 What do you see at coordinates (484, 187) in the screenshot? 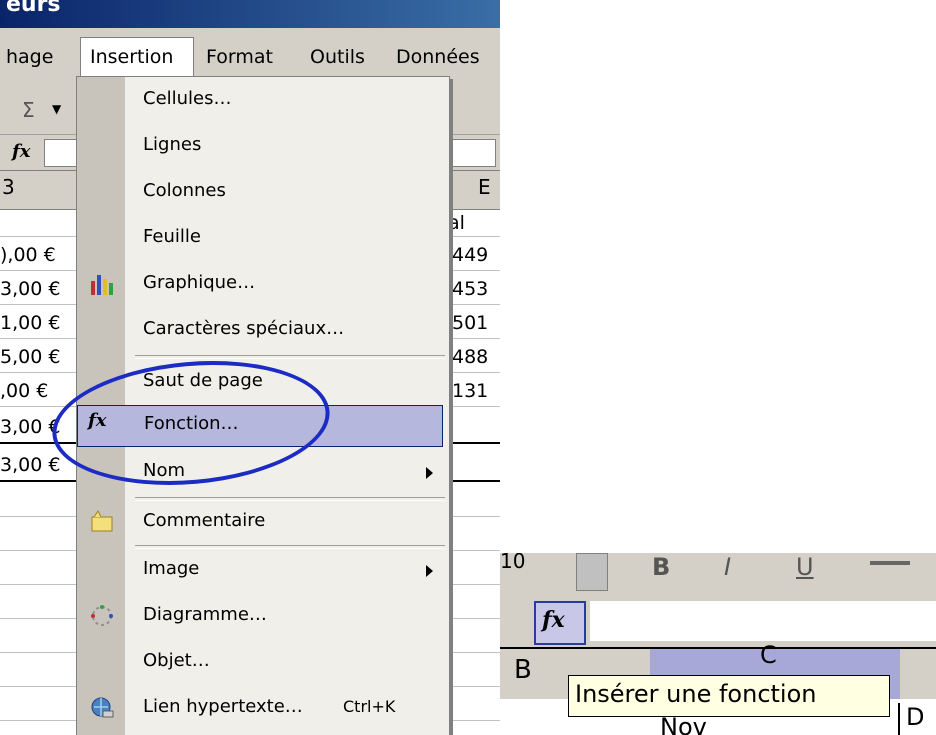
I see `column-header-e: E` at bounding box center [484, 187].